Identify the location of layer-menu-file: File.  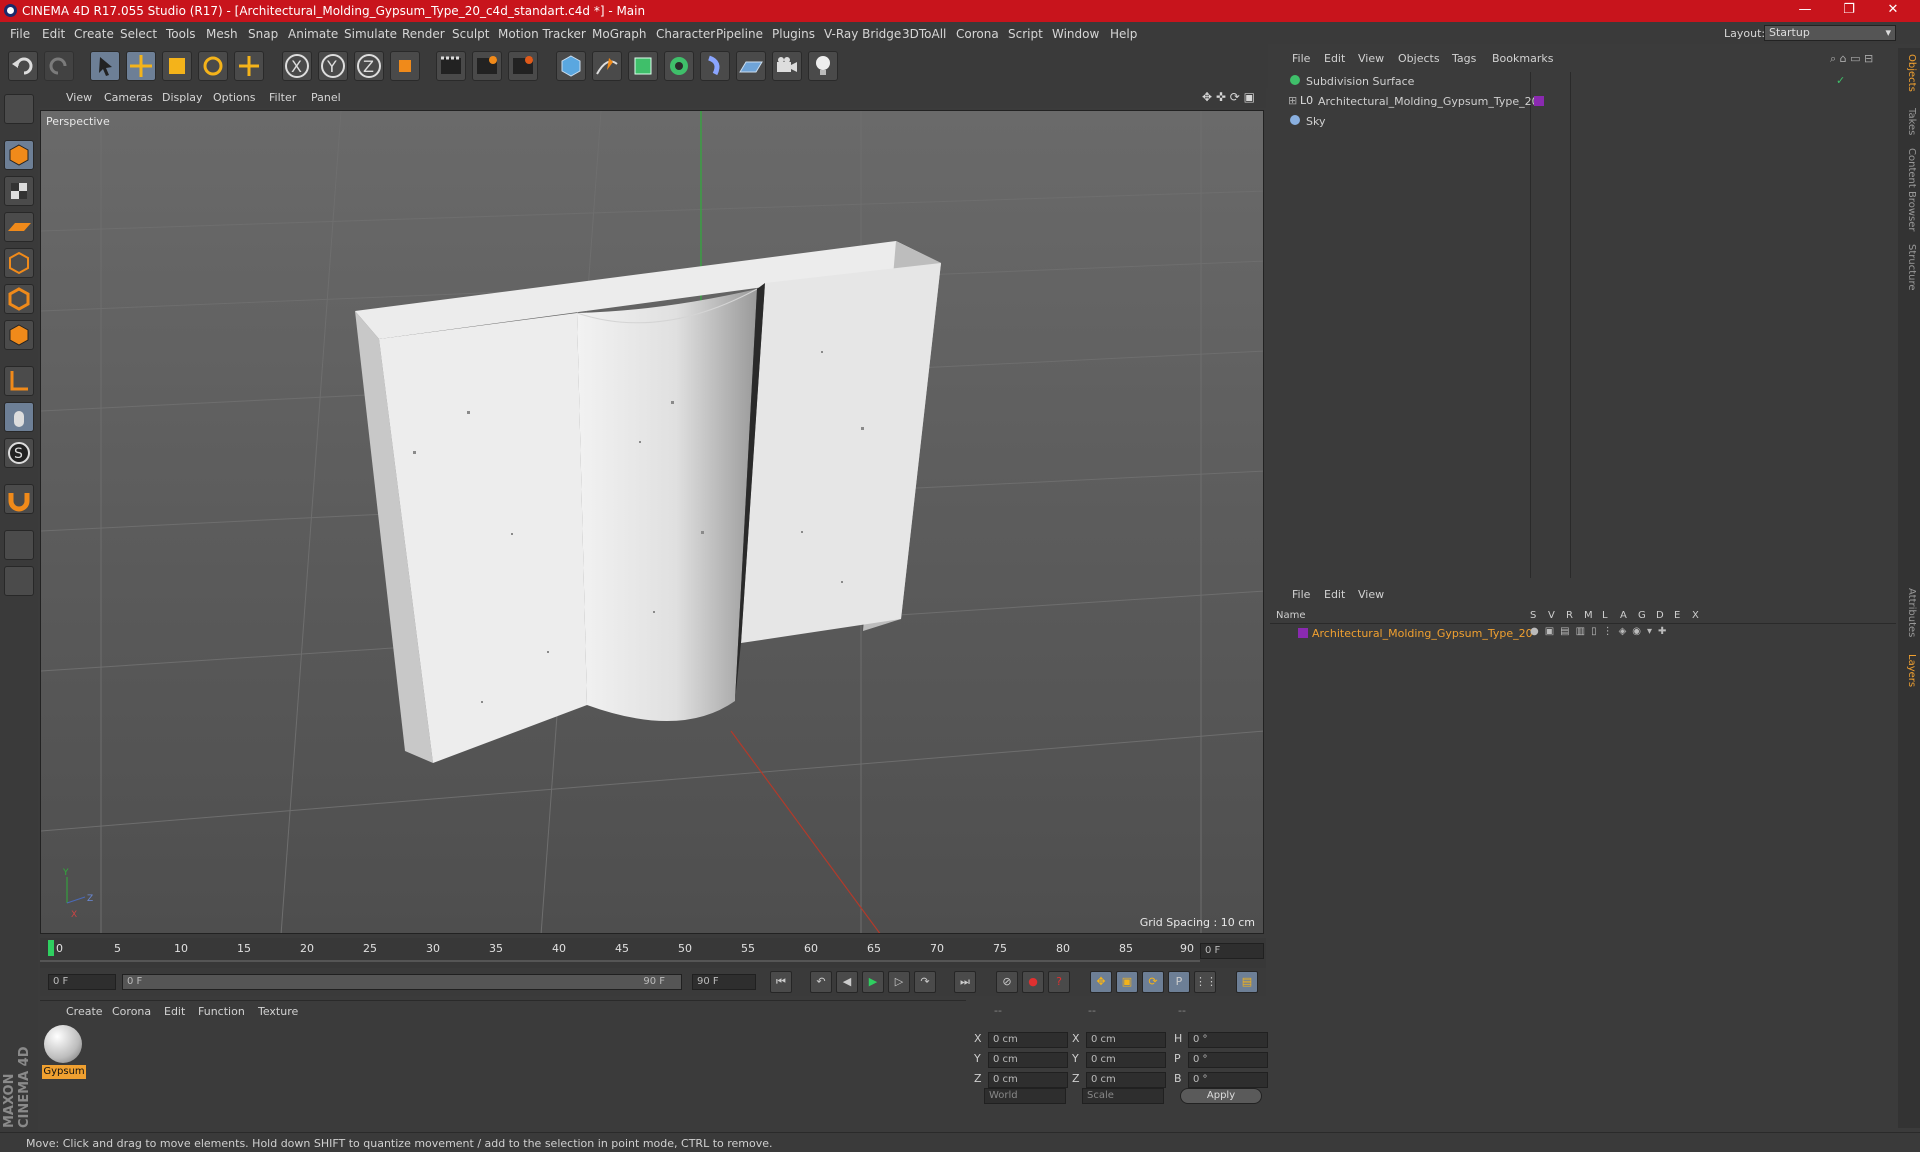
(1301, 594).